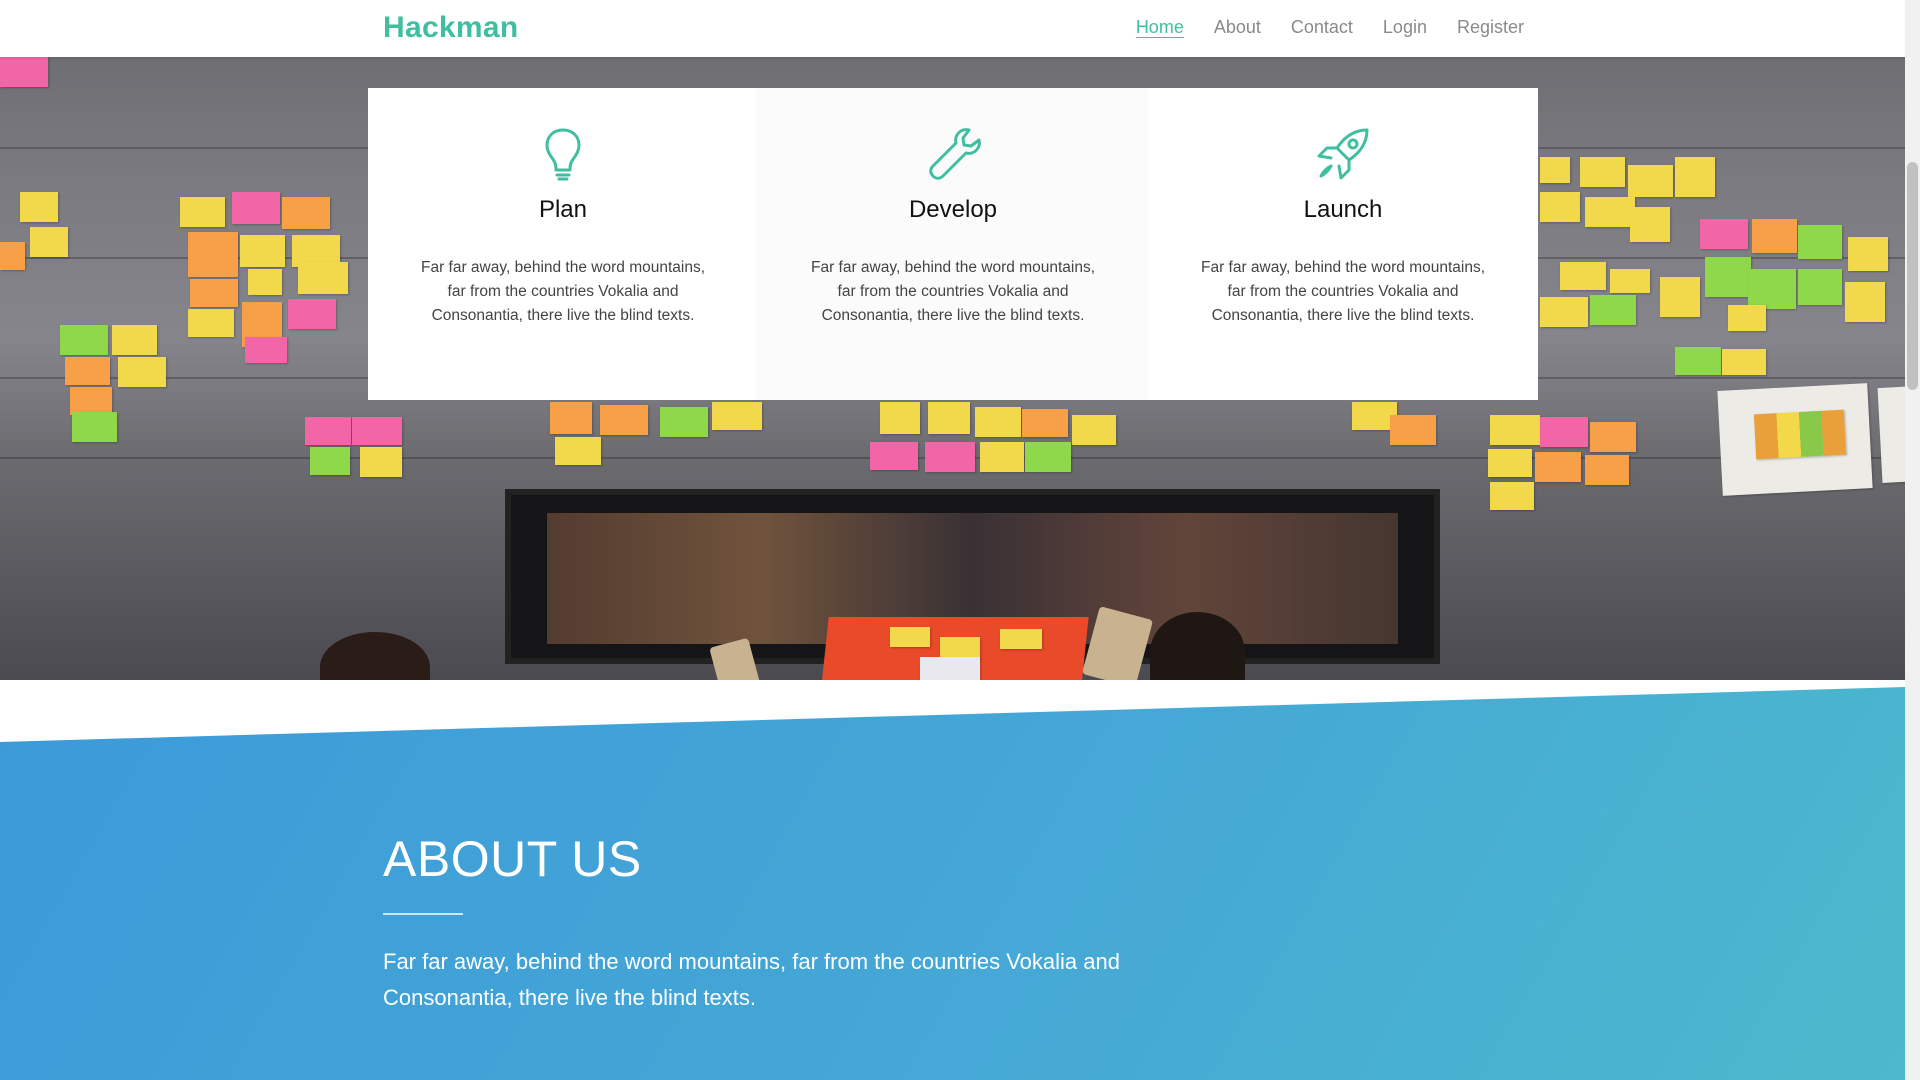 The width and height of the screenshot is (1920, 1080). I want to click on nav-login-link: Login, so click(1405, 27).